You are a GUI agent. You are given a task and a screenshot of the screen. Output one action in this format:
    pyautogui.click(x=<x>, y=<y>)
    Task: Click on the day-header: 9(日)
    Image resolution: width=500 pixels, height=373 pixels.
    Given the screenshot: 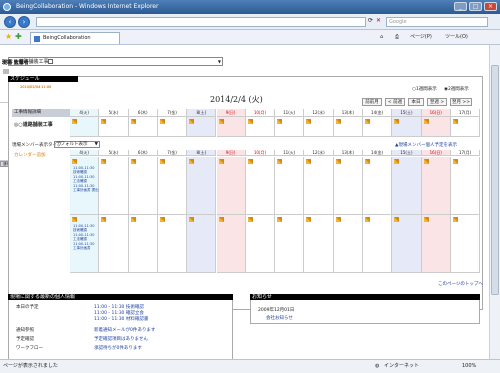 What is the action you would take?
    pyautogui.click(x=231, y=113)
    